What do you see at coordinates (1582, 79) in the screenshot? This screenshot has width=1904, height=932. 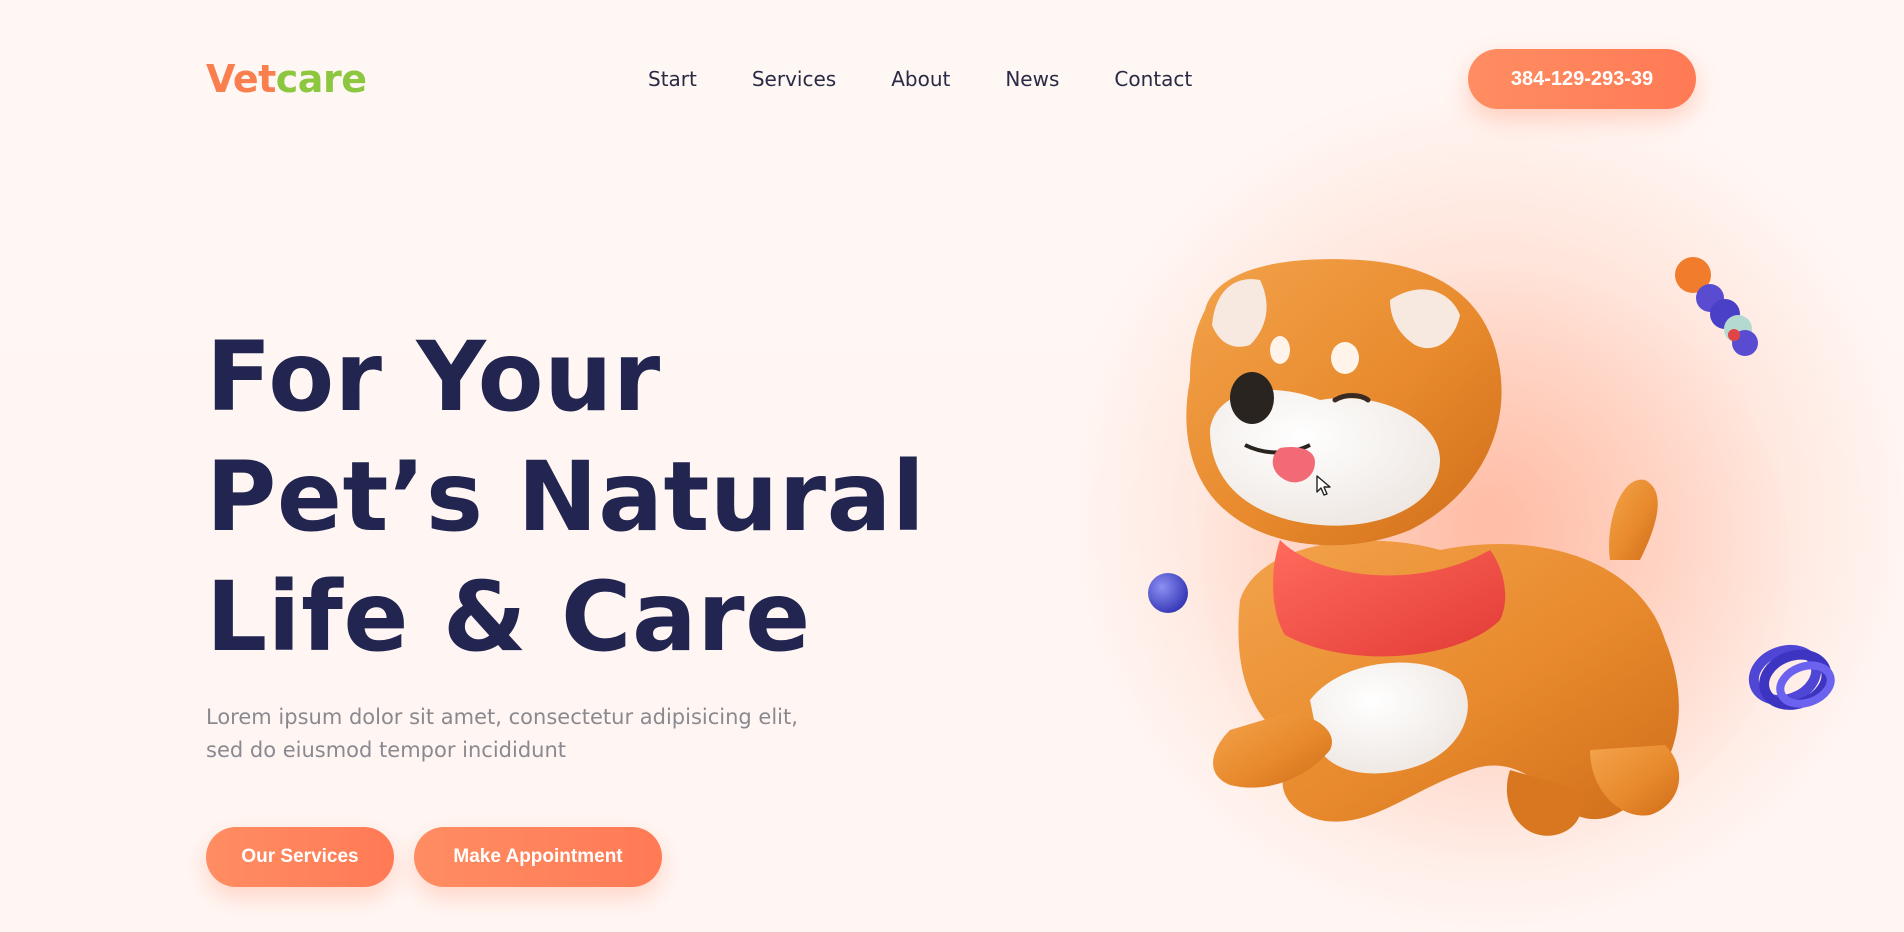 I see `phone-button: 384-129-293-39` at bounding box center [1582, 79].